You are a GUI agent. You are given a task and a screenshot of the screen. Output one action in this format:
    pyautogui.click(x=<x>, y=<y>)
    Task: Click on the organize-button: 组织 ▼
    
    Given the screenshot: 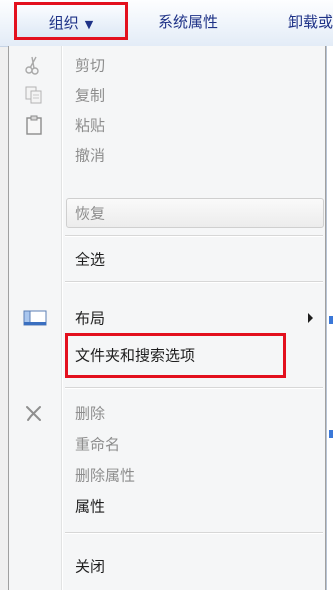 What is the action you would take?
    pyautogui.click(x=71, y=21)
    